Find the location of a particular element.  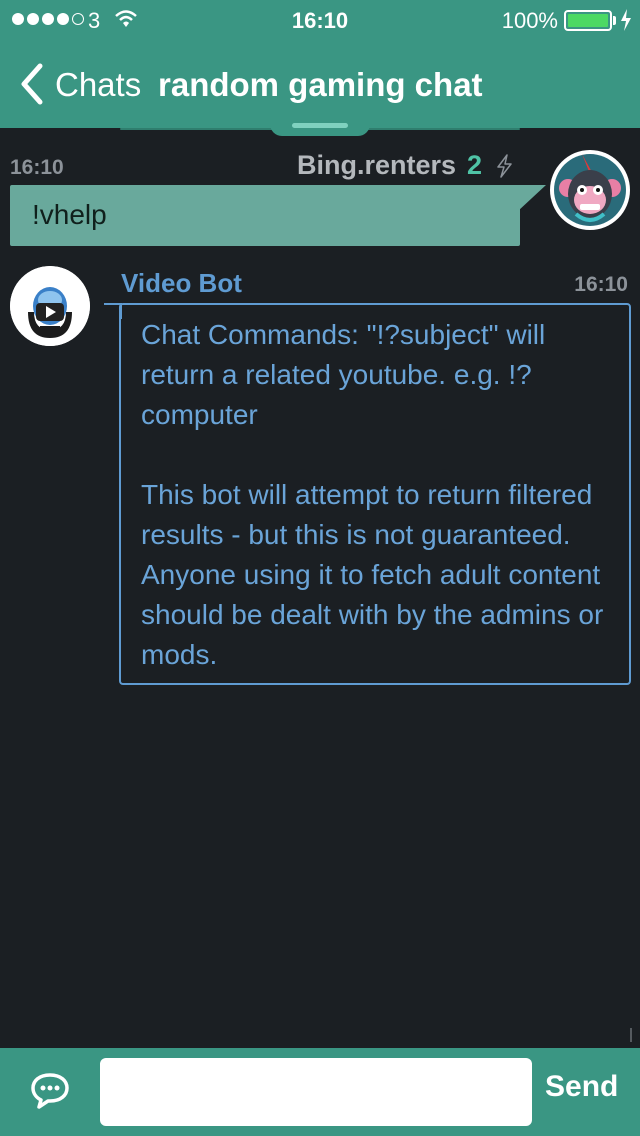

chat-title: random gaming chat is located at coordinates (320, 85).